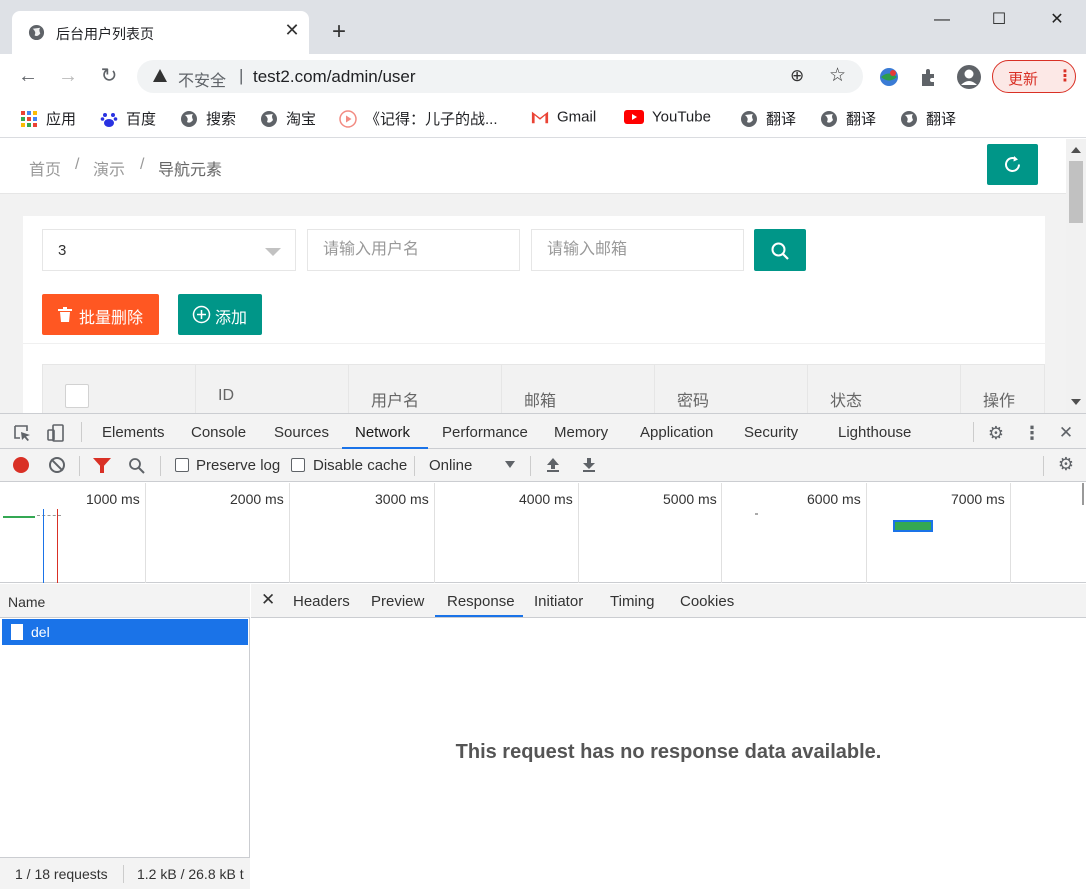 The width and height of the screenshot is (1086, 889). What do you see at coordinates (334, 77) in the screenshot?
I see `url-text: test2.com/admin/user` at bounding box center [334, 77].